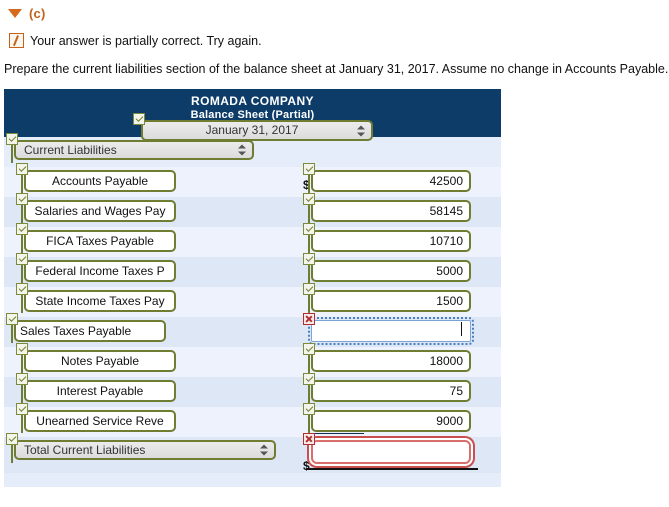  I want to click on date-select-value: January 31, 2017, so click(252, 130).